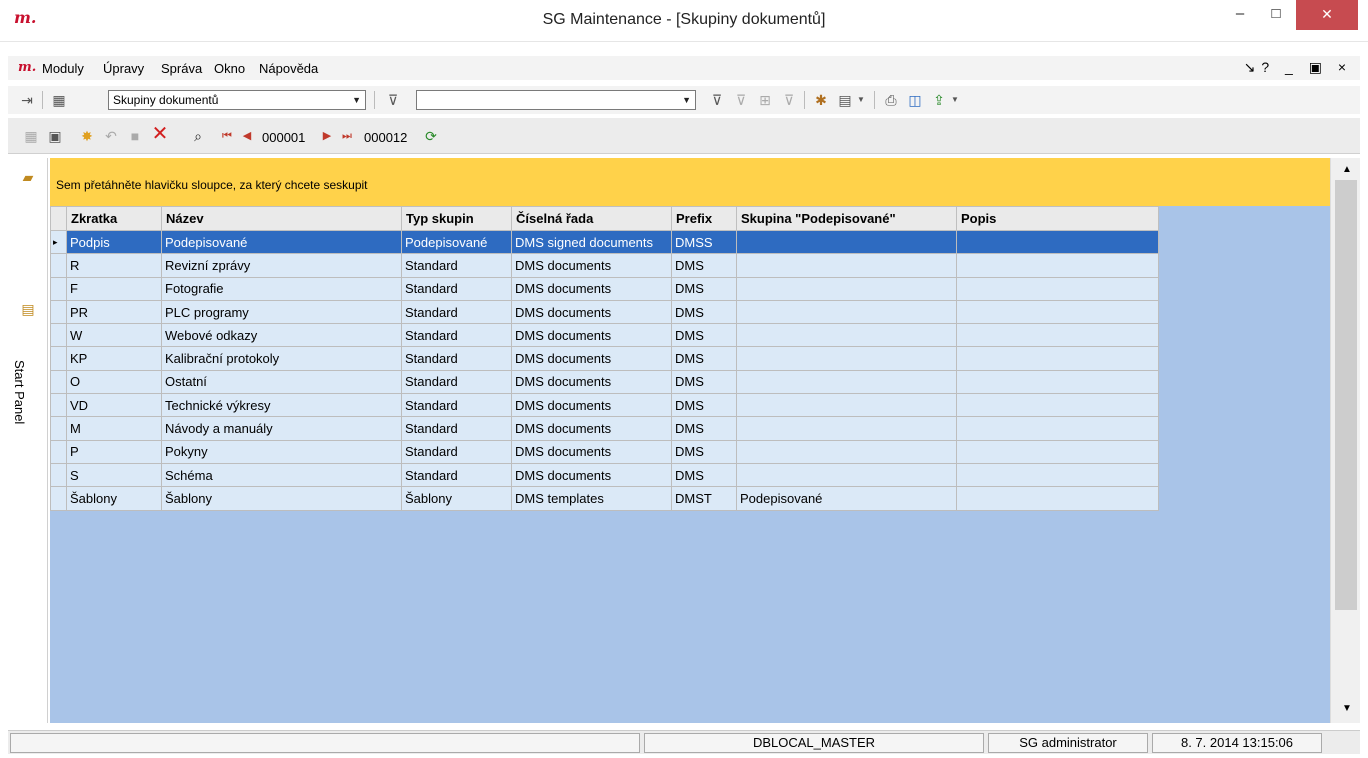 This screenshot has width=1368, height=758. Describe the element at coordinates (591, 242) in the screenshot. I see `table-cell: DMS signed documents` at that location.